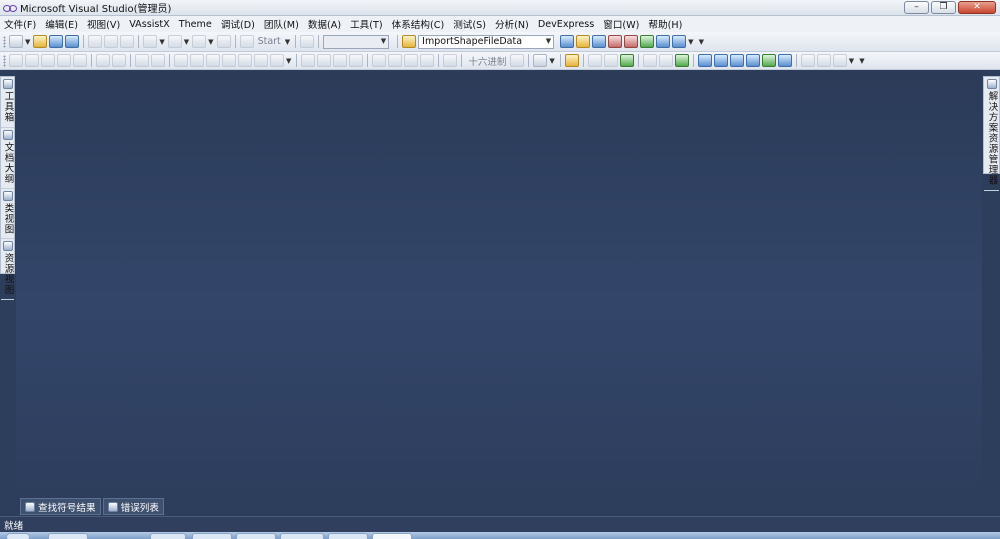 The height and width of the screenshot is (539, 1000). Describe the element at coordinates (615, 41) in the screenshot. I see `object-browser-icon` at that location.